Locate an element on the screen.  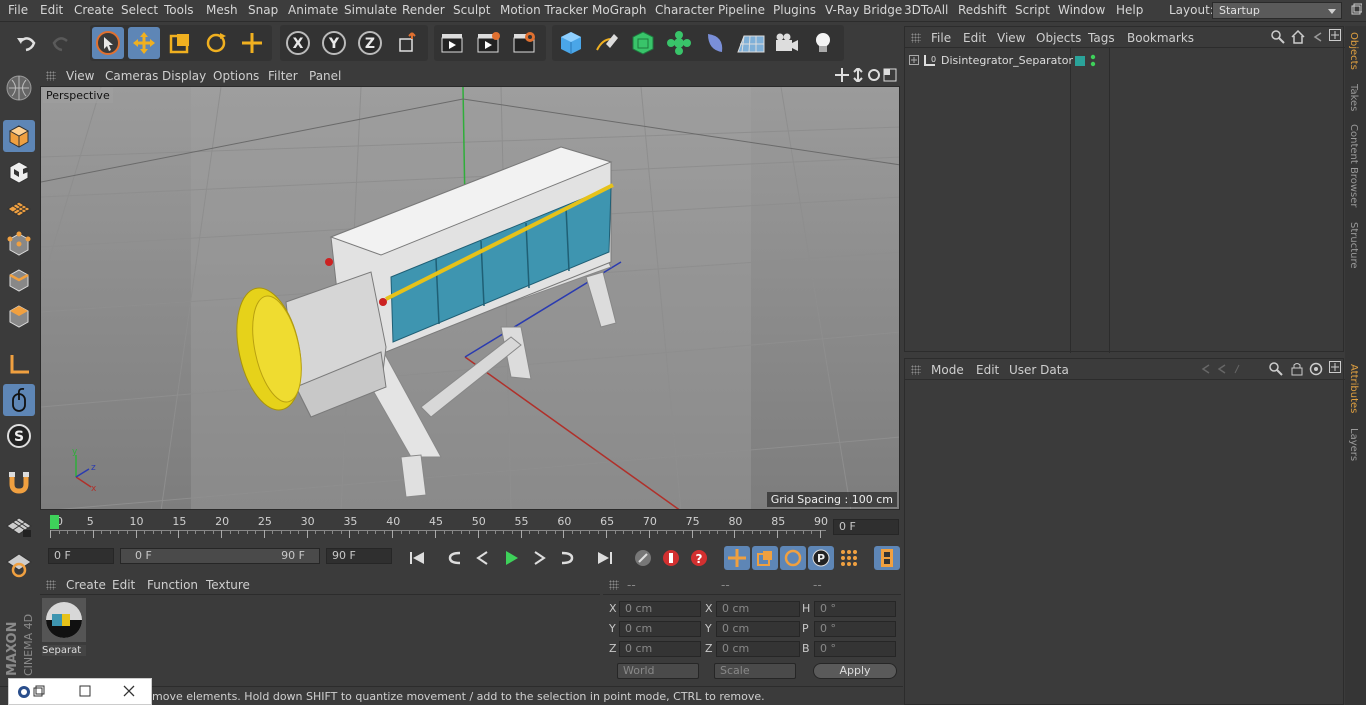
play-button is located at coordinates (511, 558).